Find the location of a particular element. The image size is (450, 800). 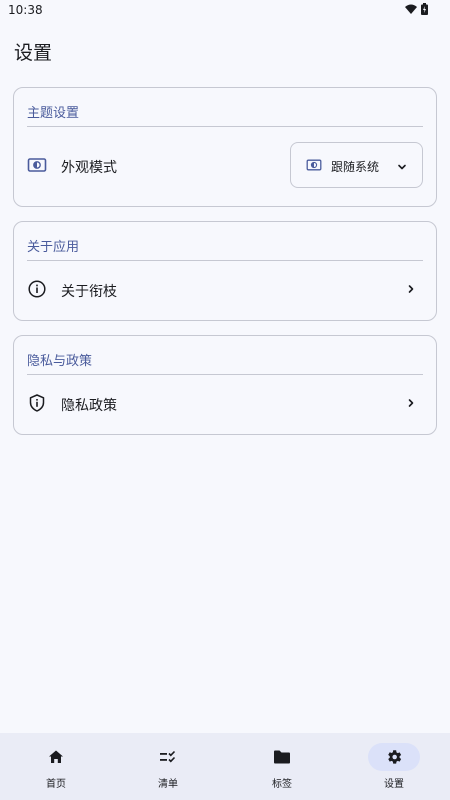

status-icons is located at coordinates (416, 9).